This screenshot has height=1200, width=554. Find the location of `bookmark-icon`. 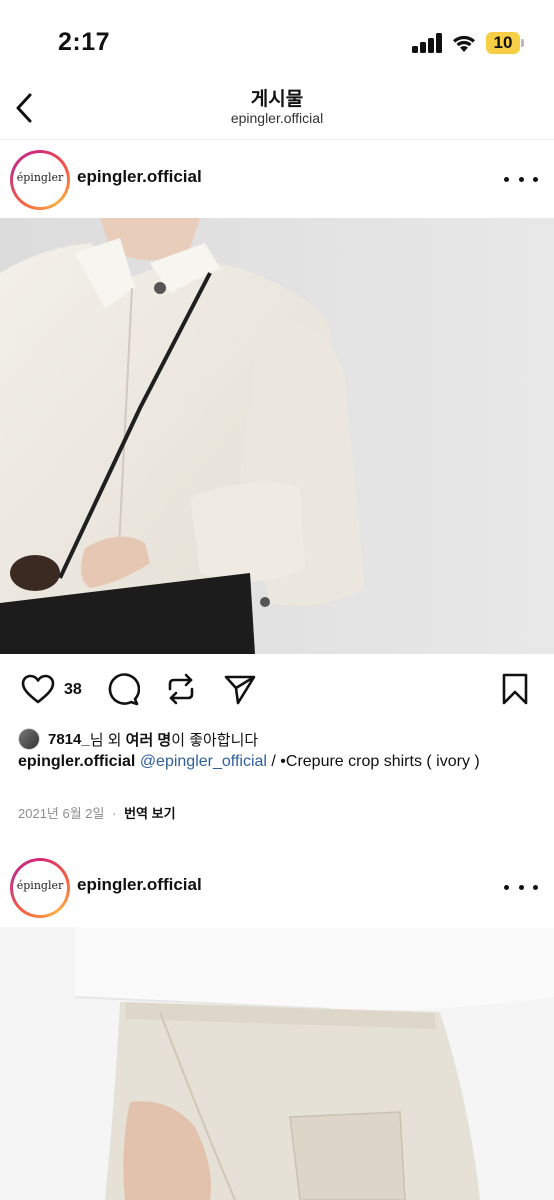

bookmark-icon is located at coordinates (515, 689).